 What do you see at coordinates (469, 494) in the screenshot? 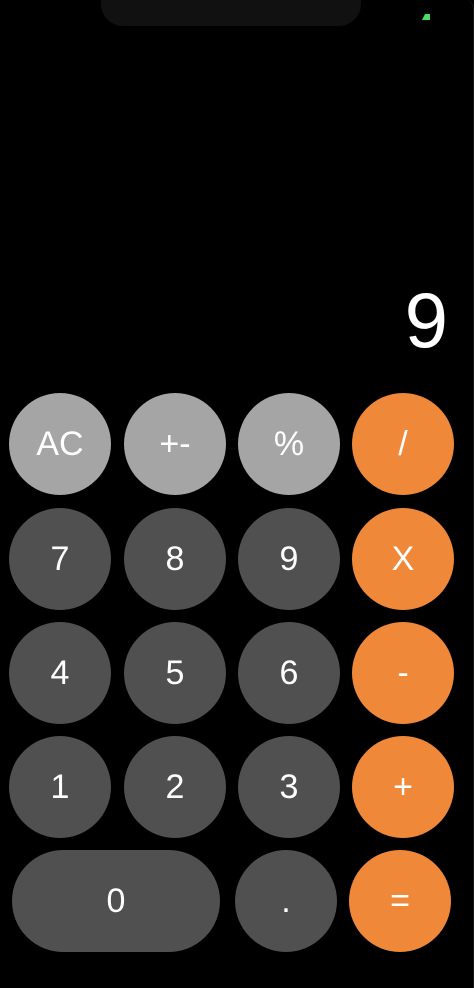
I see `device-edge` at bounding box center [469, 494].